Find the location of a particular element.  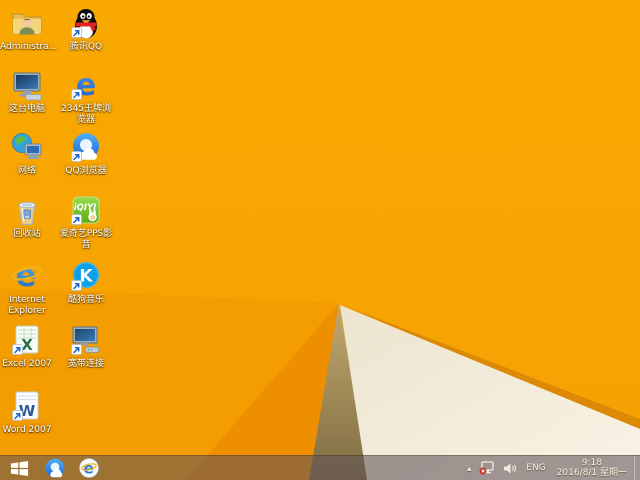

show-hidden-icons-button: ▴ is located at coordinates (469, 468).